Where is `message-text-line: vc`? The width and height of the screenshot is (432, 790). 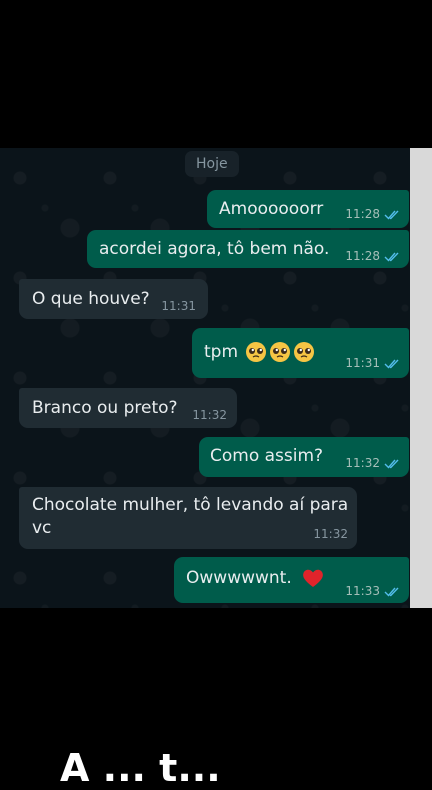 message-text-line: vc is located at coordinates (42, 528).